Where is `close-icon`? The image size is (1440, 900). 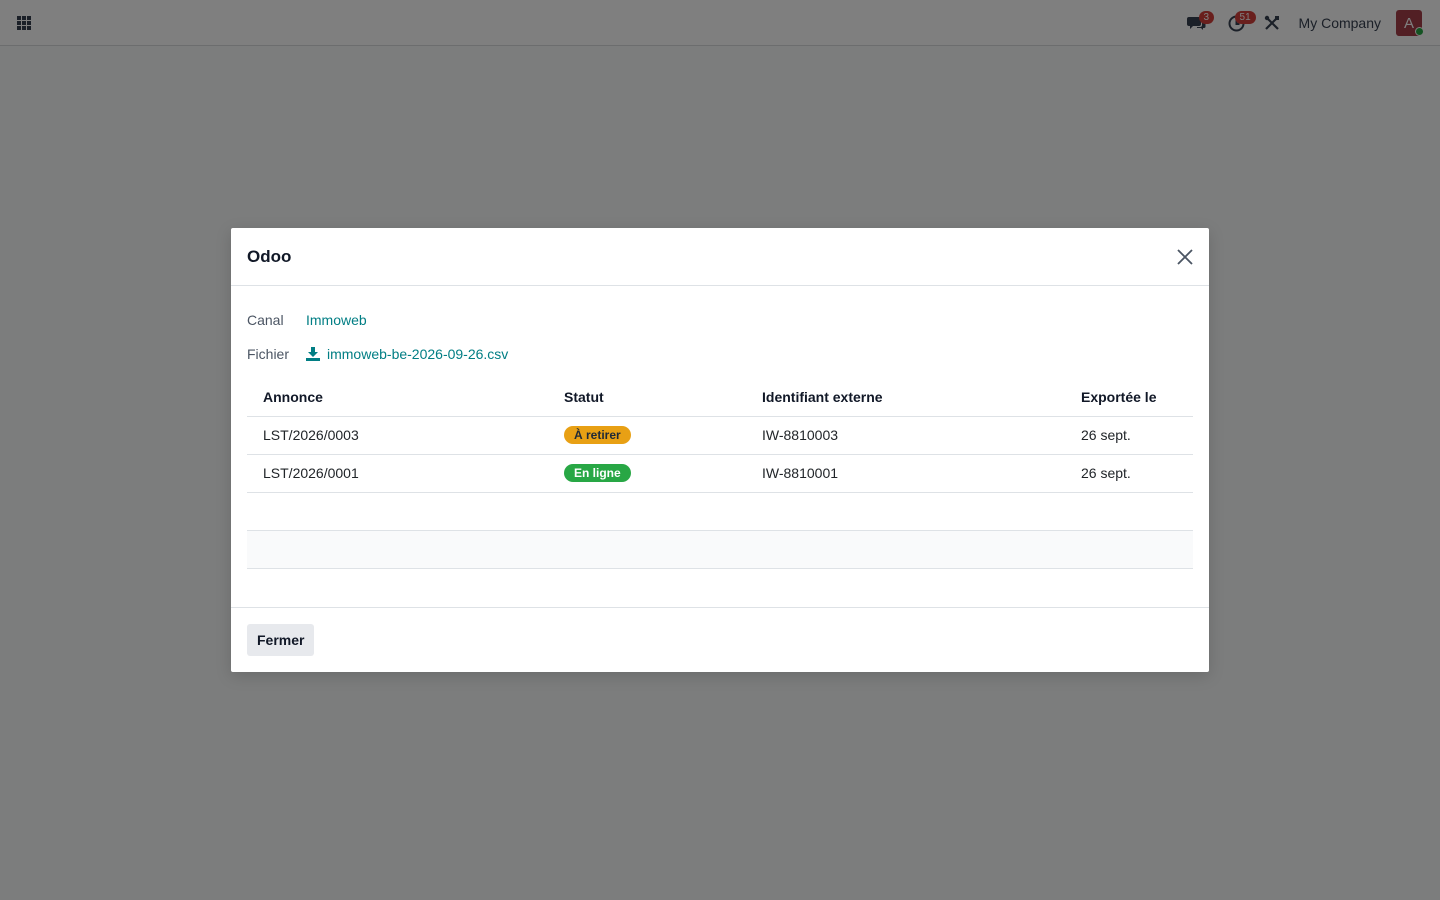 close-icon is located at coordinates (1185, 257).